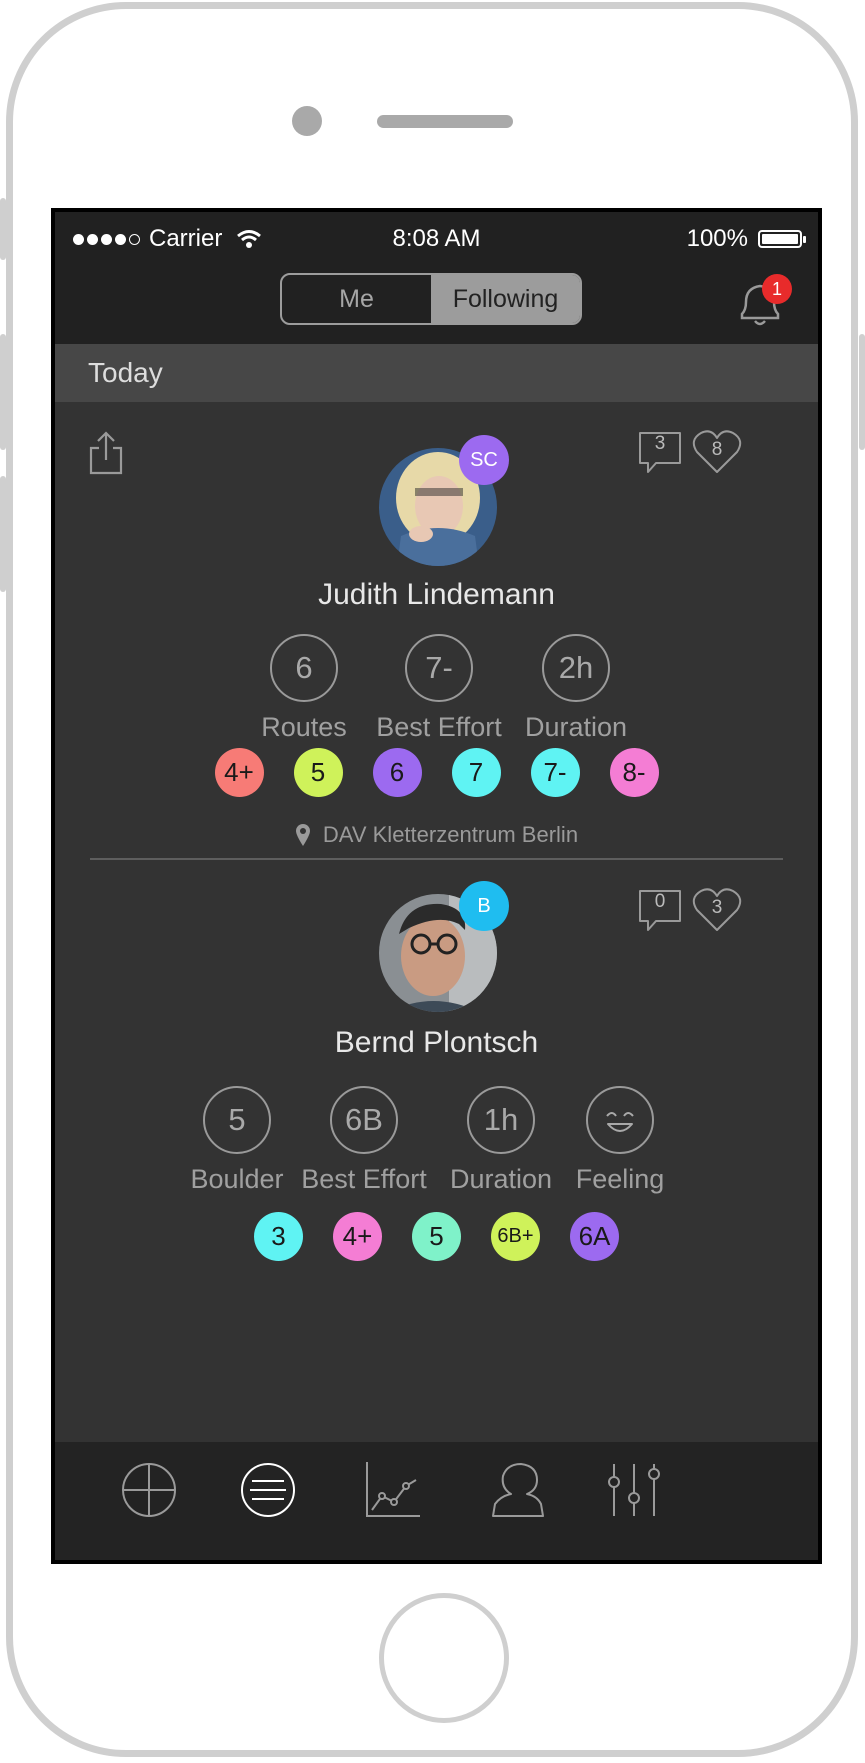 Image resolution: width=865 pixels, height=1763 pixels. What do you see at coordinates (307, 121) in the screenshot?
I see `front-camera` at bounding box center [307, 121].